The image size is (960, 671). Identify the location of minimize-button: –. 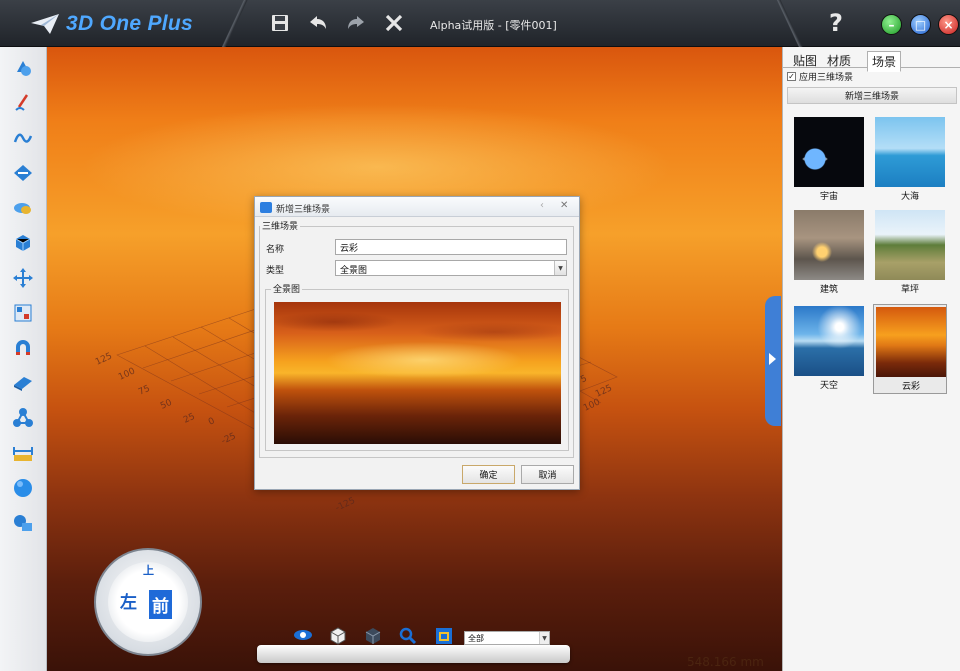
(891, 24).